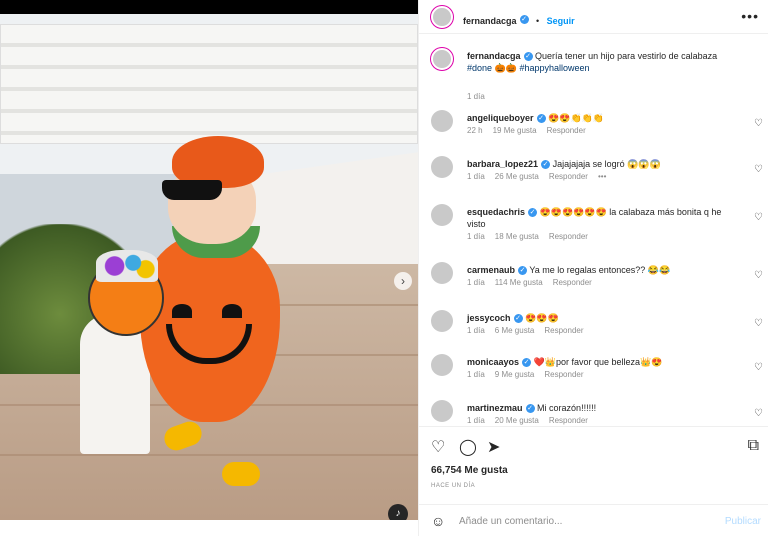 Image resolution: width=768 pixels, height=536 pixels. What do you see at coordinates (515, 130) in the screenshot?
I see `comment-likes: 19 Me gusta` at bounding box center [515, 130].